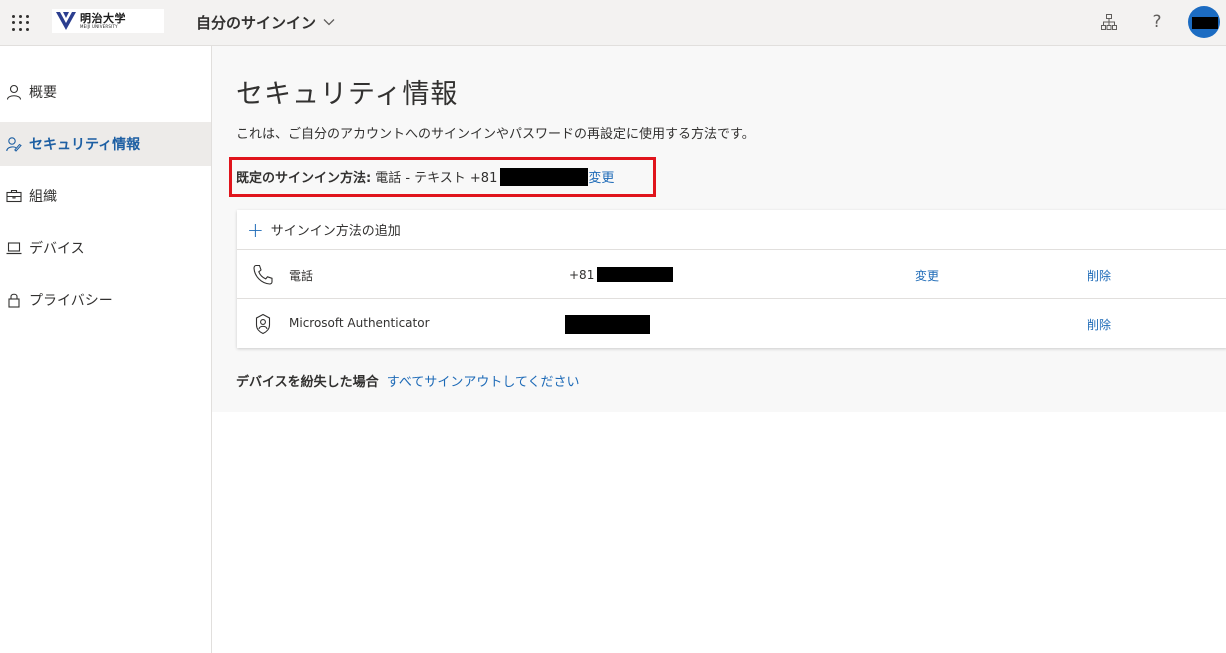  I want to click on laptop-icon, so click(14, 248).